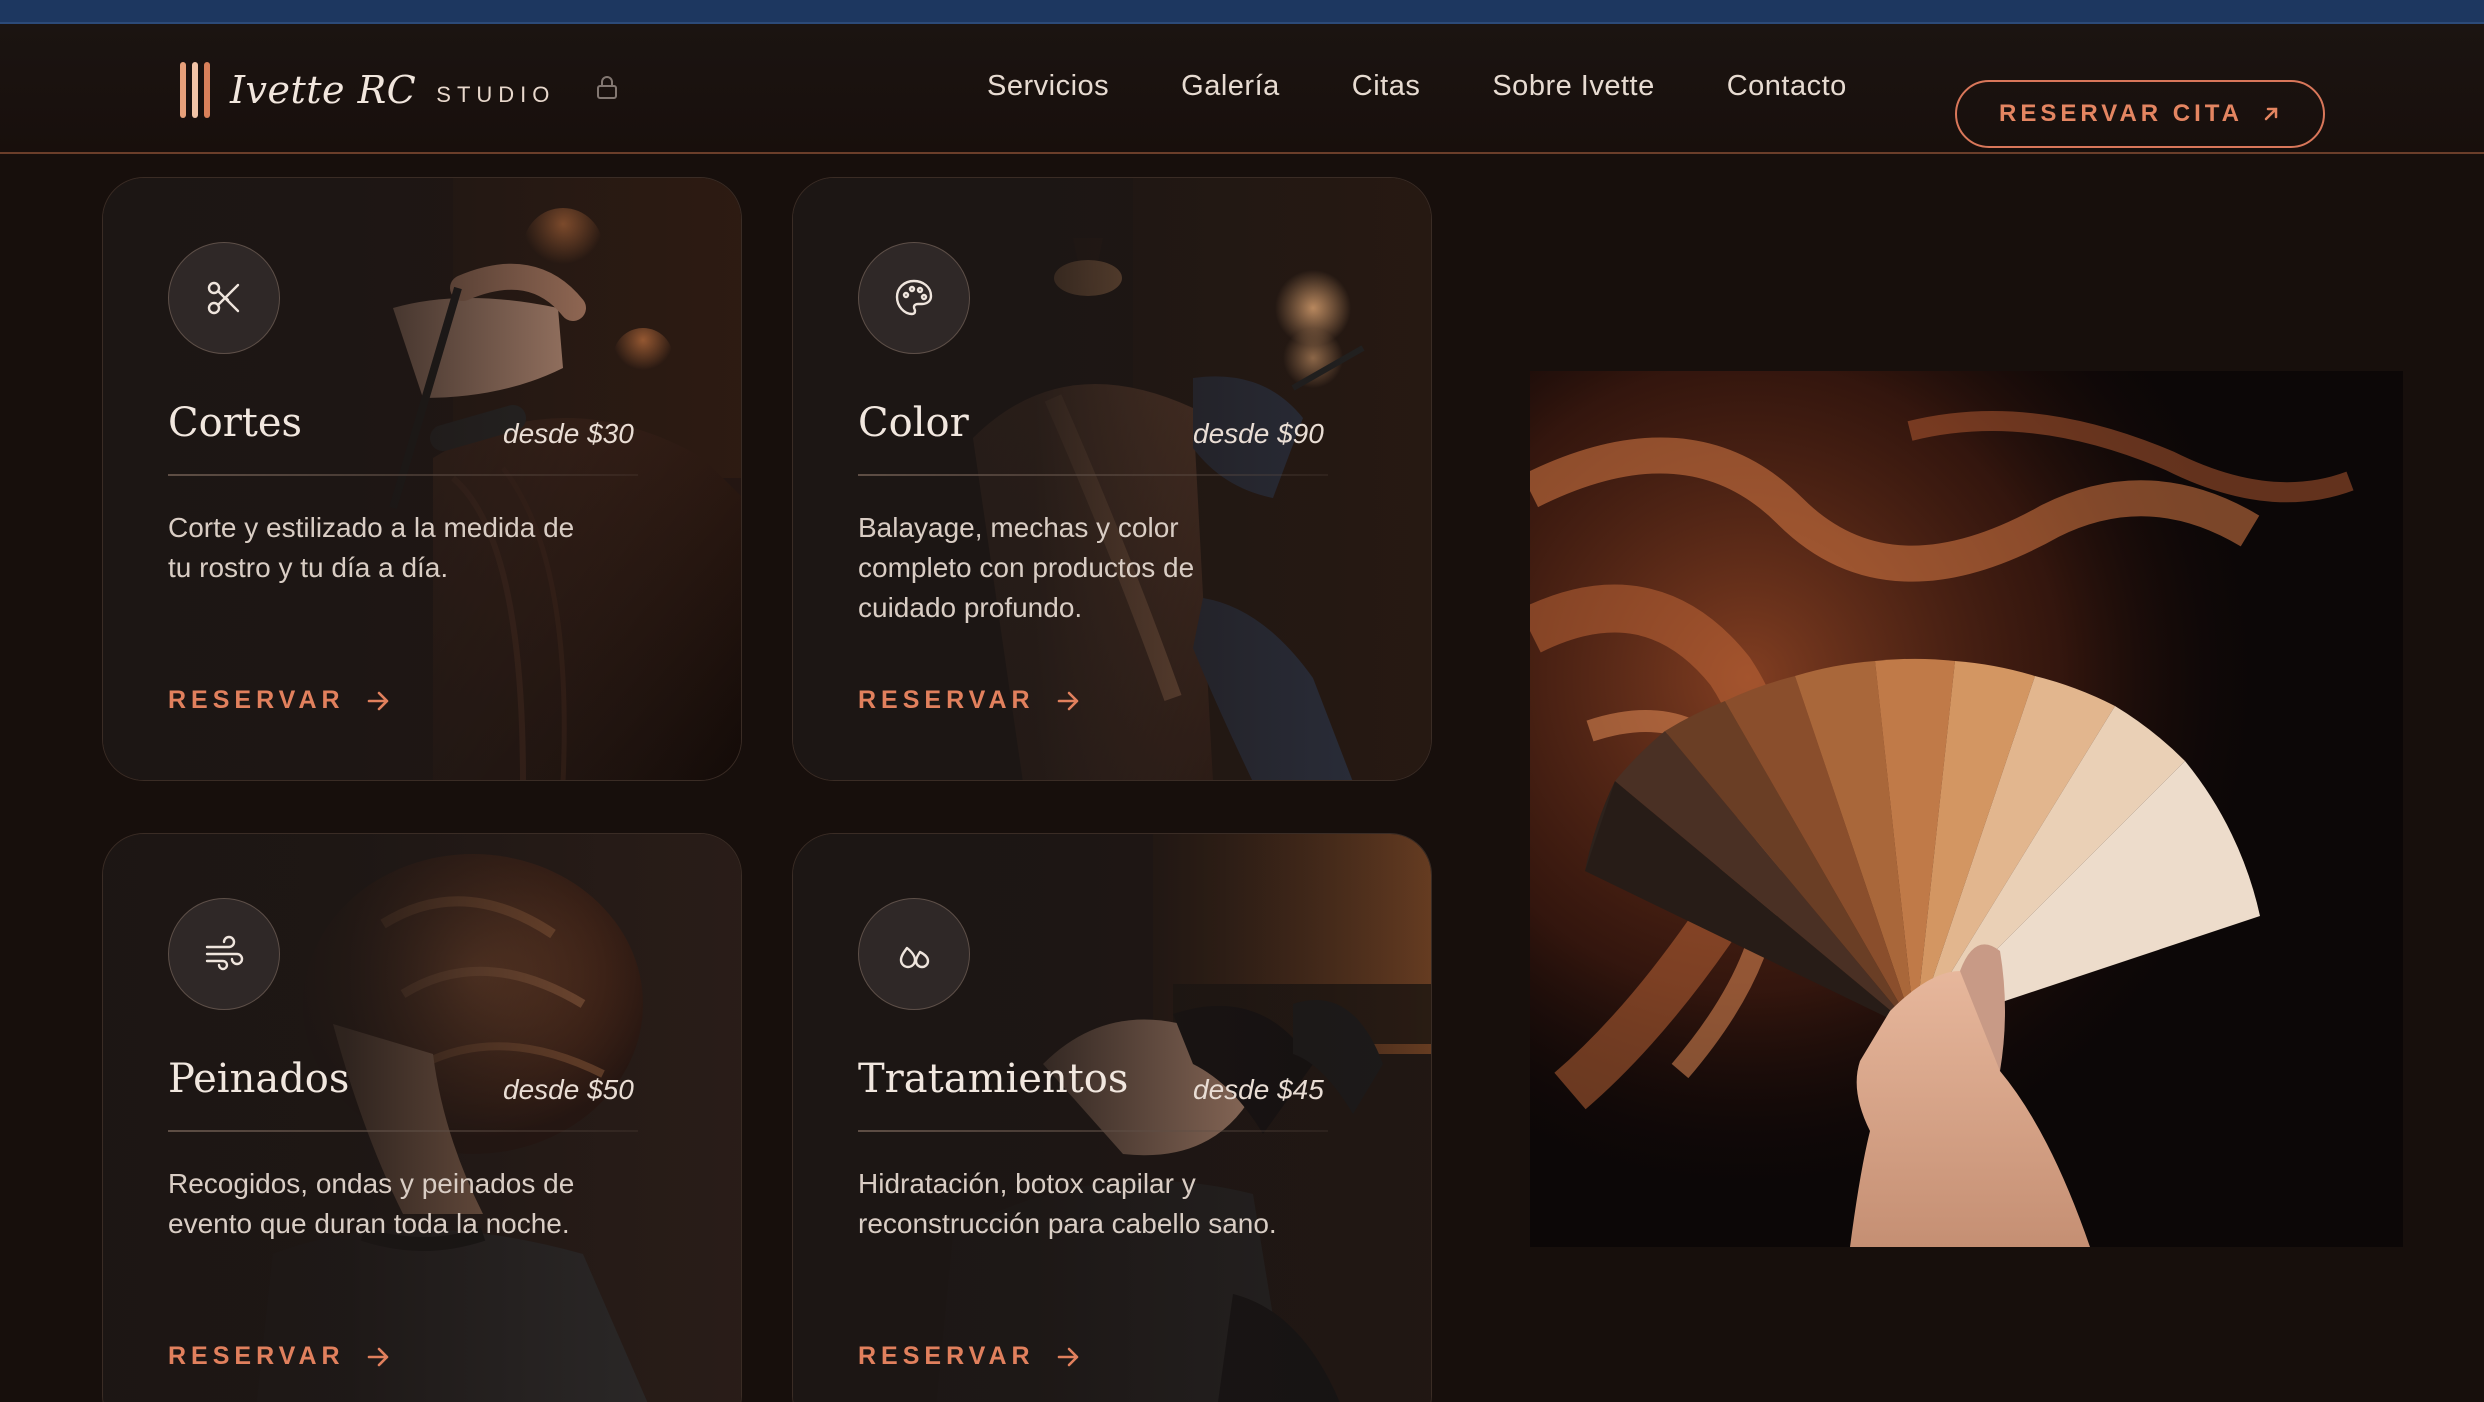  I want to click on logo-mark-icon, so click(195, 90).